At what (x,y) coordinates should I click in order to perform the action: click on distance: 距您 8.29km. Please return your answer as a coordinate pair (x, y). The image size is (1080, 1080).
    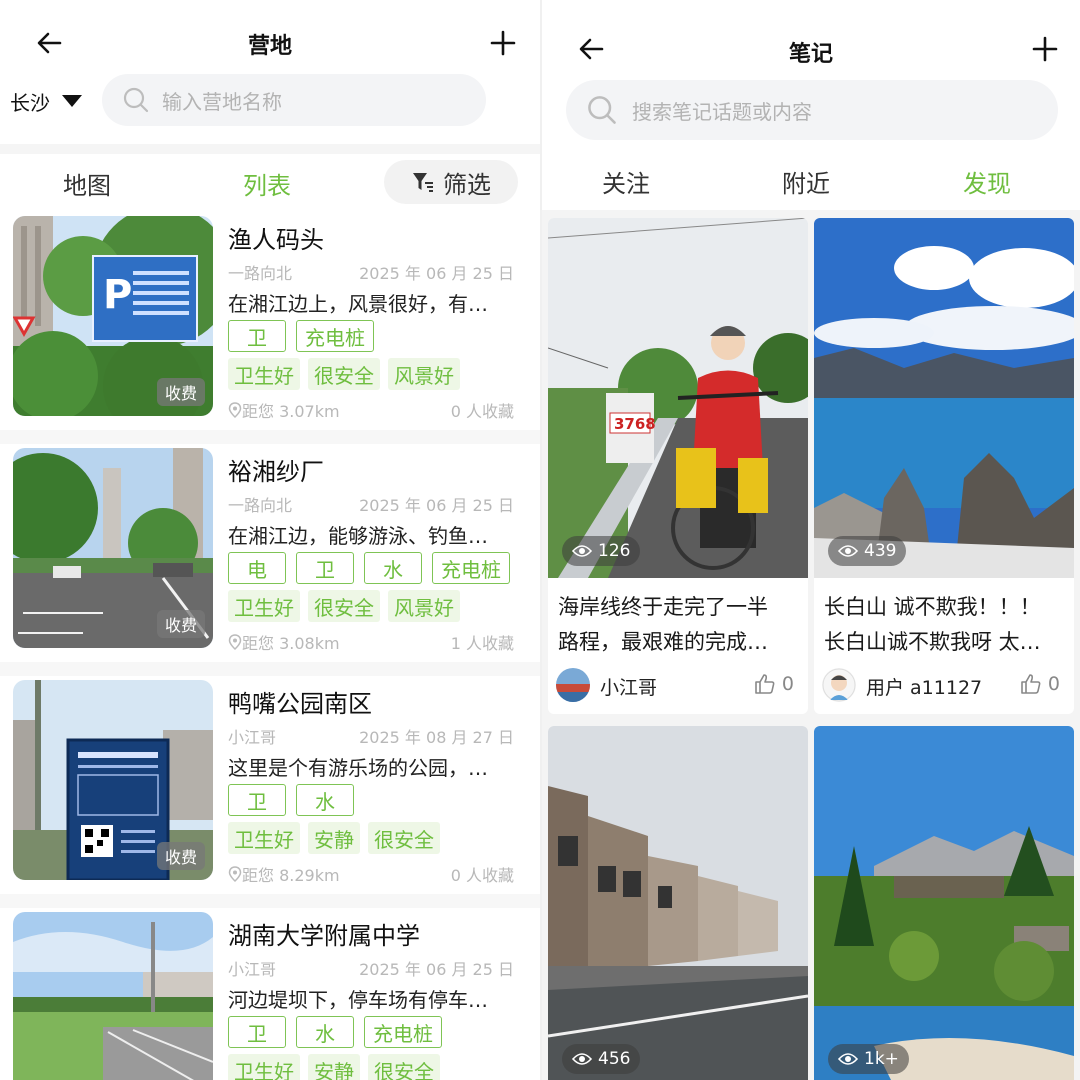
    Looking at the image, I should click on (284, 874).